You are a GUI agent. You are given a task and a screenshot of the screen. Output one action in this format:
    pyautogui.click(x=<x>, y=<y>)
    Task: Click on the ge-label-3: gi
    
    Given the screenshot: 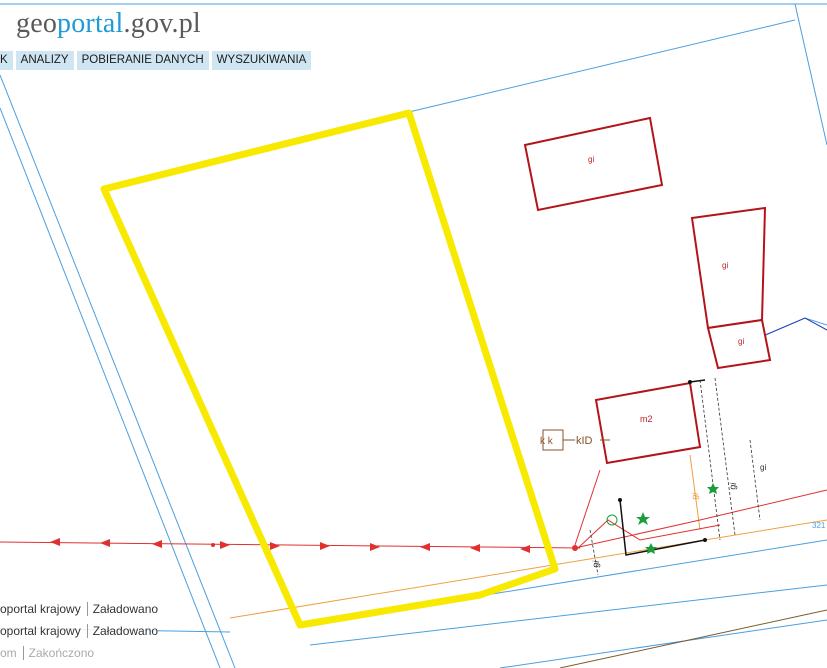 What is the action you would take?
    pyautogui.click(x=694, y=496)
    